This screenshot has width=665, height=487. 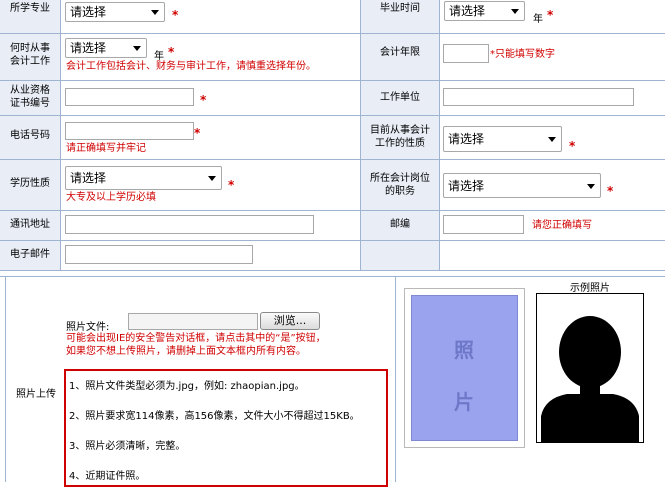 I want to click on edu-nature-select: 请选择, so click(x=143, y=178).